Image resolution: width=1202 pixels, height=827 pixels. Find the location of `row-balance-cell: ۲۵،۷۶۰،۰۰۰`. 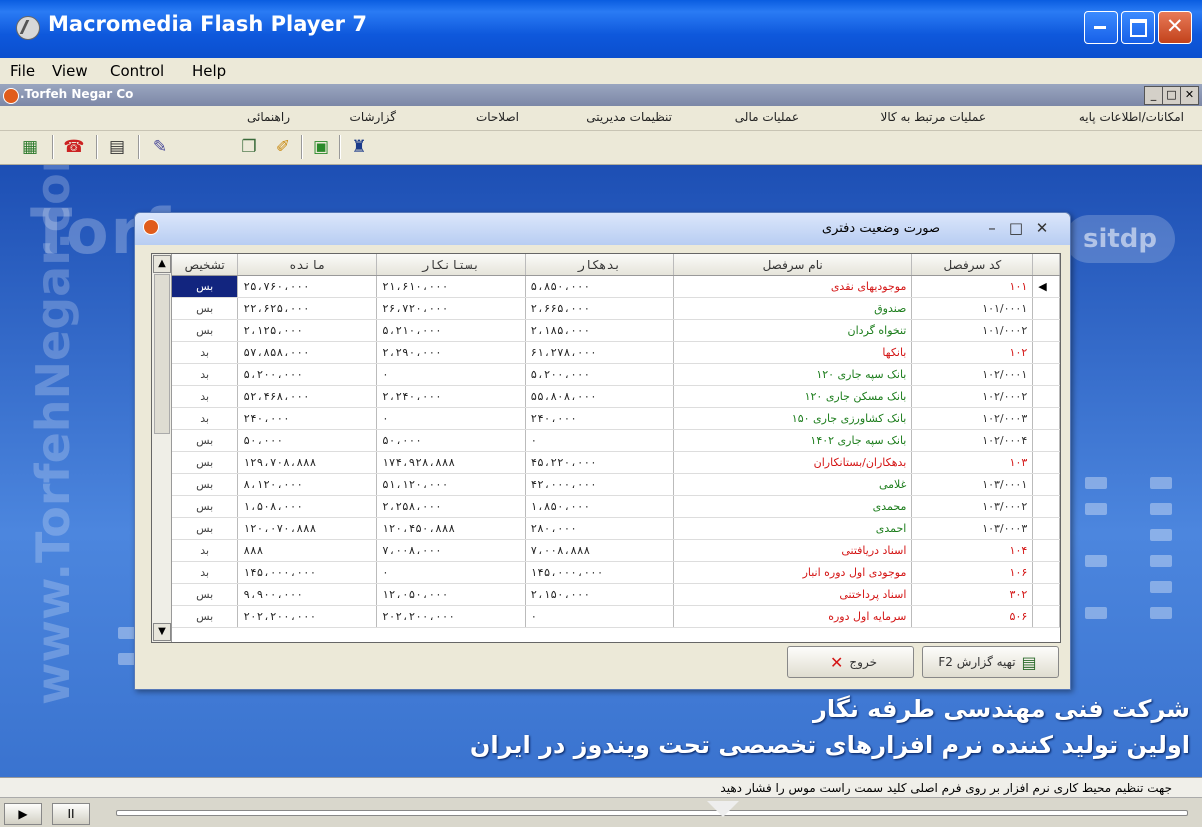

row-balance-cell: ۲۵،۷۶۰،۰۰۰ is located at coordinates (307, 286).